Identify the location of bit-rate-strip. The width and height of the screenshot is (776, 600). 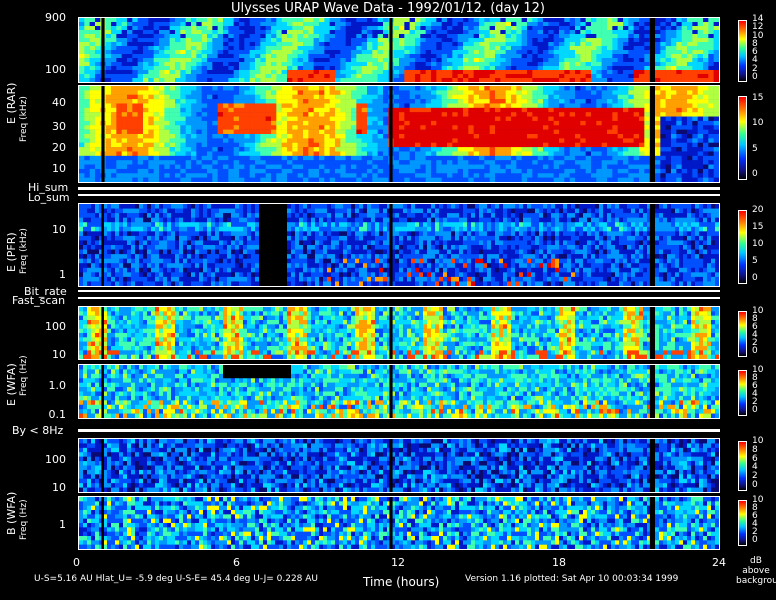
(399, 291).